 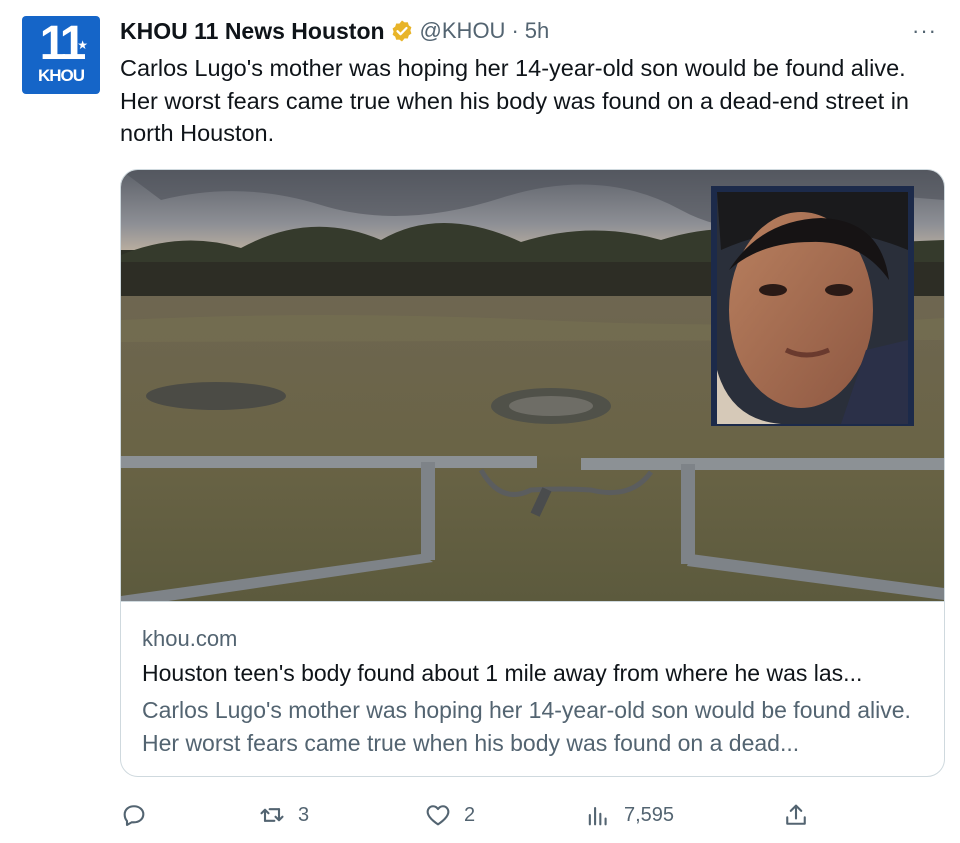 I want to click on avatar-star-icon: ★, so click(x=82, y=45).